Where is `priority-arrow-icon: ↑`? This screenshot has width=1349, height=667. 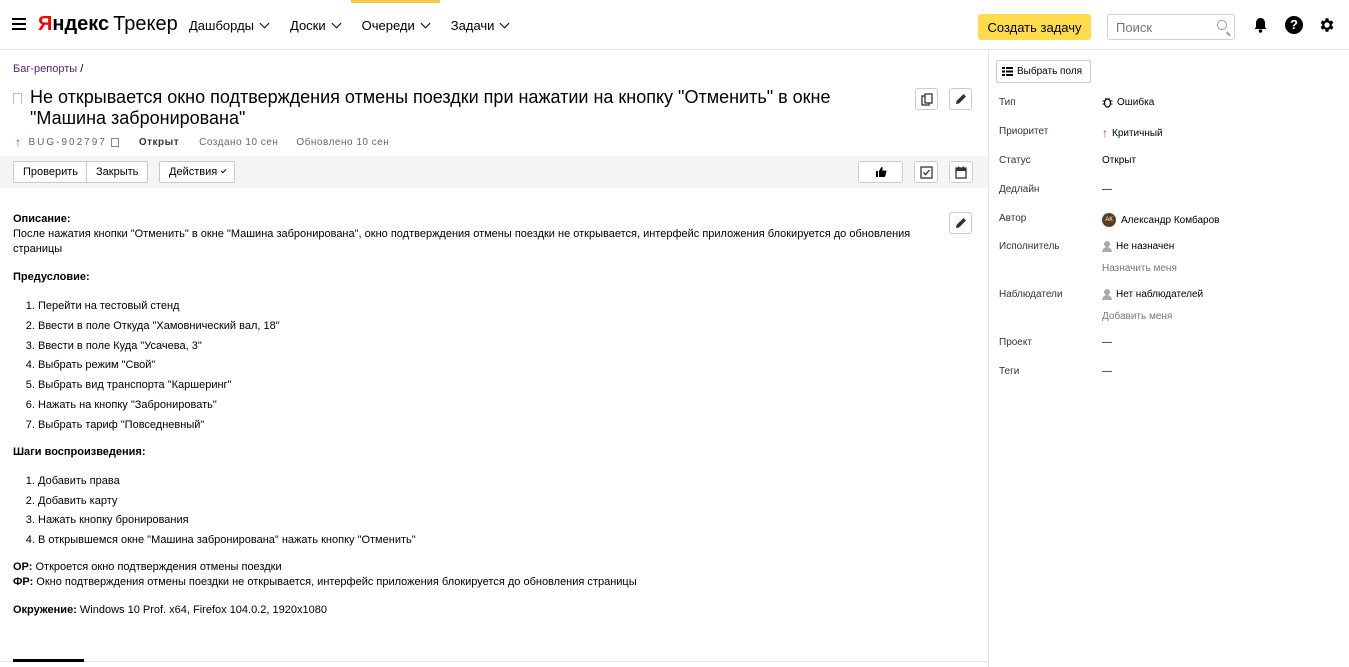
priority-arrow-icon: ↑ is located at coordinates (1105, 133).